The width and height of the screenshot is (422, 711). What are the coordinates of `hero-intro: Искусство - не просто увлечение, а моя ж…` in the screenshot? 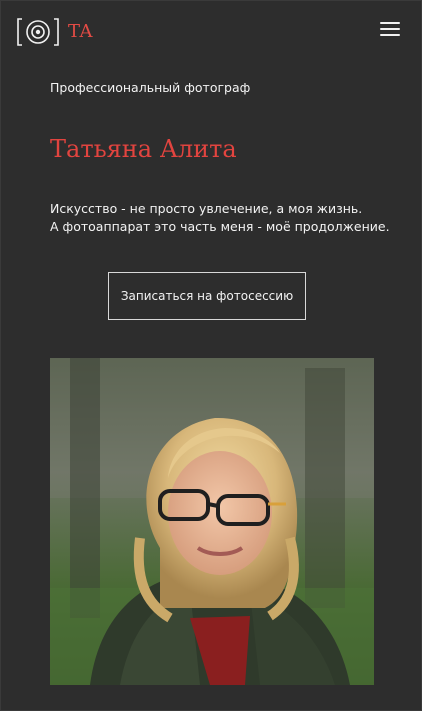 It's located at (220, 218).